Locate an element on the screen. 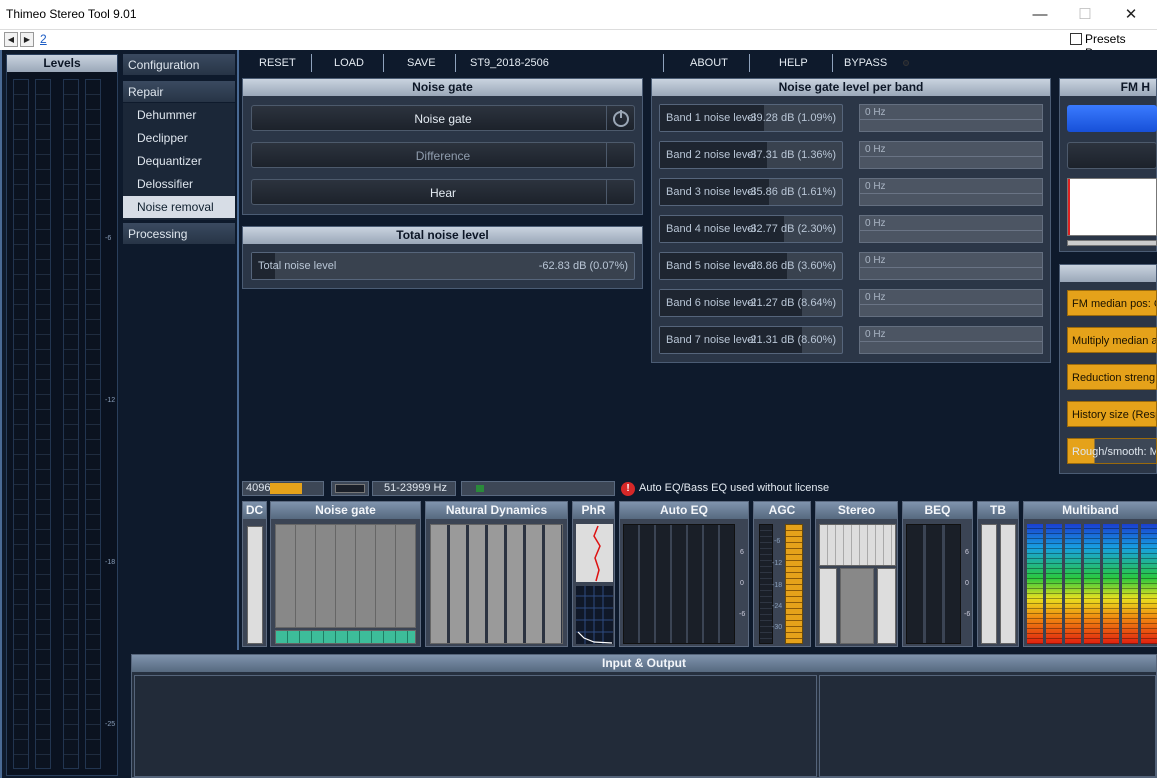  module-title: DC is located at coordinates (254, 510).